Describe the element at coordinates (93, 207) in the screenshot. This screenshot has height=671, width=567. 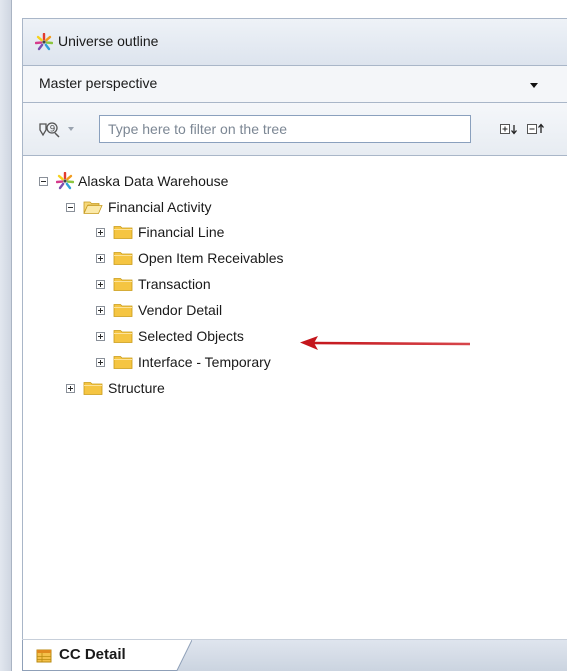
I see `open-folder-icon` at that location.